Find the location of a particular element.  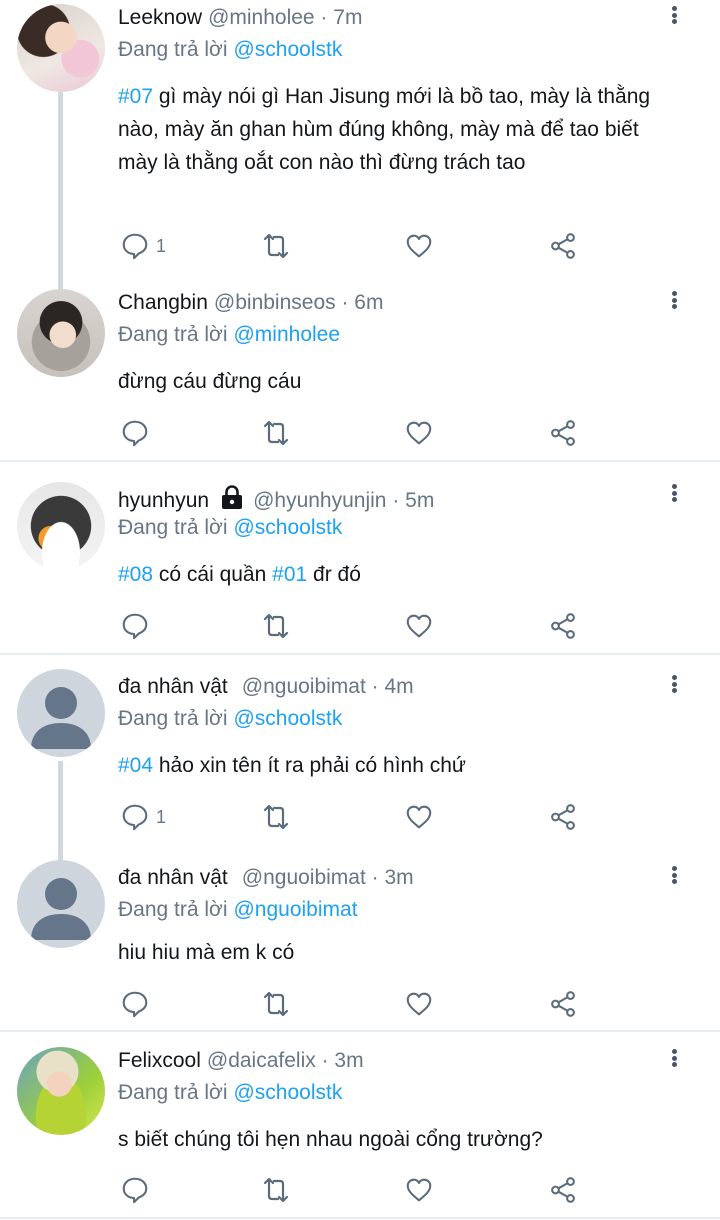

tweet-text: đừng cáu đừng cáu is located at coordinates (210, 381).